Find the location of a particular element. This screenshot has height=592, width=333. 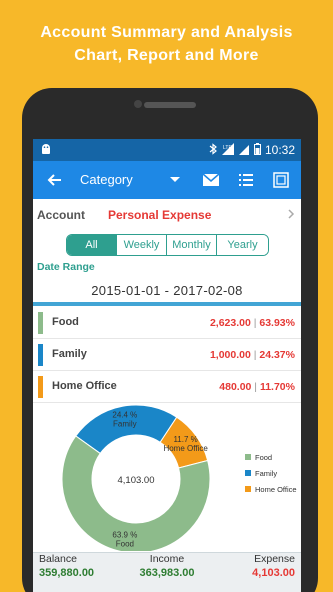

android-icon is located at coordinates (46, 149).